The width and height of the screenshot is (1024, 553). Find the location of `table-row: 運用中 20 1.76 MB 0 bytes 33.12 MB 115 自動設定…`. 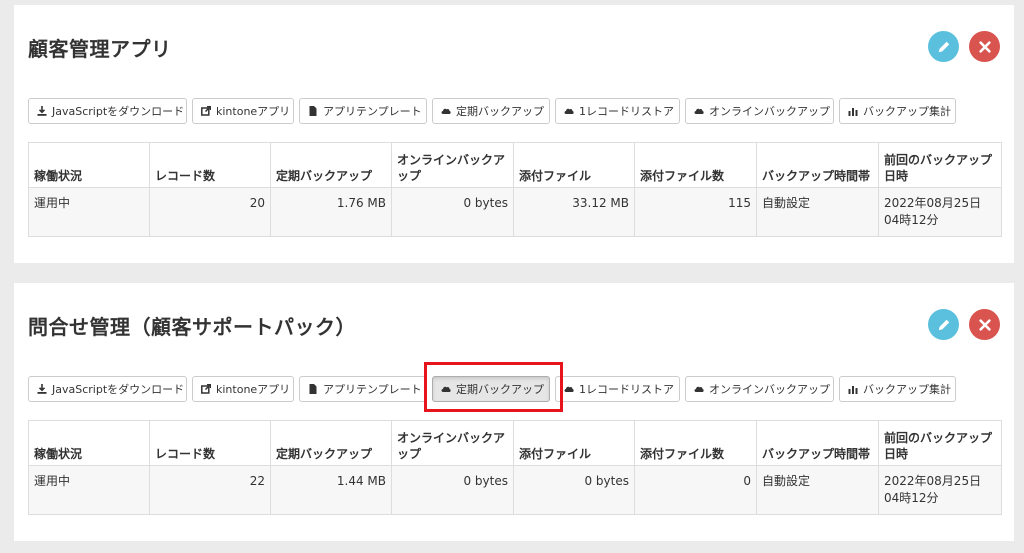

table-row: 運用中 20 1.76 MB 0 bytes 33.12 MB 115 自動設定… is located at coordinates (515, 212).